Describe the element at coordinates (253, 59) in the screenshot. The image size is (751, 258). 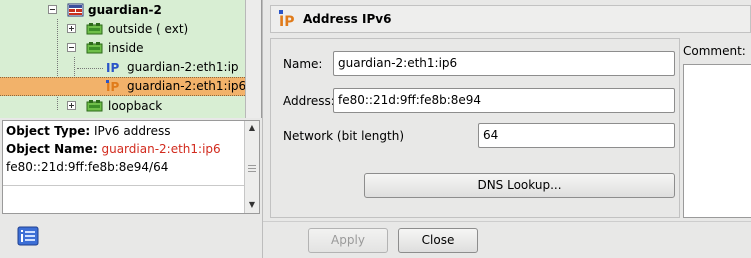
I see `tree-scrollbar` at that location.